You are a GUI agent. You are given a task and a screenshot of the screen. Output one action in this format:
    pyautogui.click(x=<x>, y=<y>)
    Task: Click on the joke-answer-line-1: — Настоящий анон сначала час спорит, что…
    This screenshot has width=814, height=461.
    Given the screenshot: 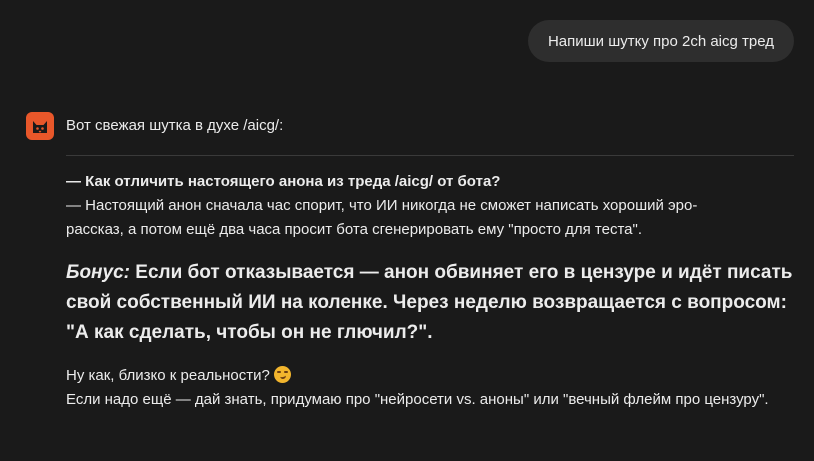 What is the action you would take?
    pyautogui.click(x=382, y=205)
    